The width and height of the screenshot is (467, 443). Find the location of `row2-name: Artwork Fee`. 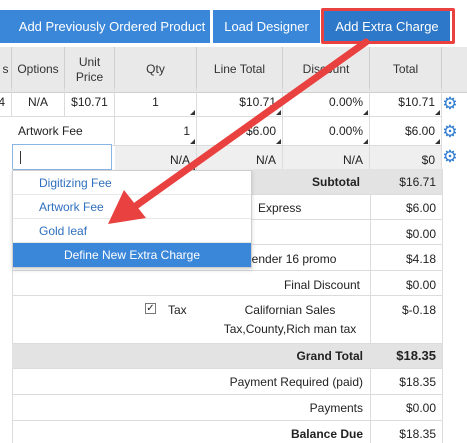

row2-name: Artwork Fee is located at coordinates (63, 131).